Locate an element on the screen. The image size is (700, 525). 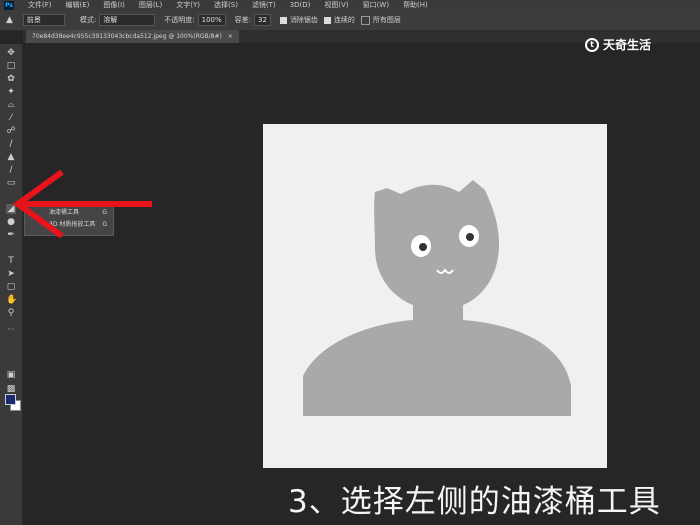
step-caption: 3、选择左侧的油漆桶工具 is located at coordinates (474, 502).